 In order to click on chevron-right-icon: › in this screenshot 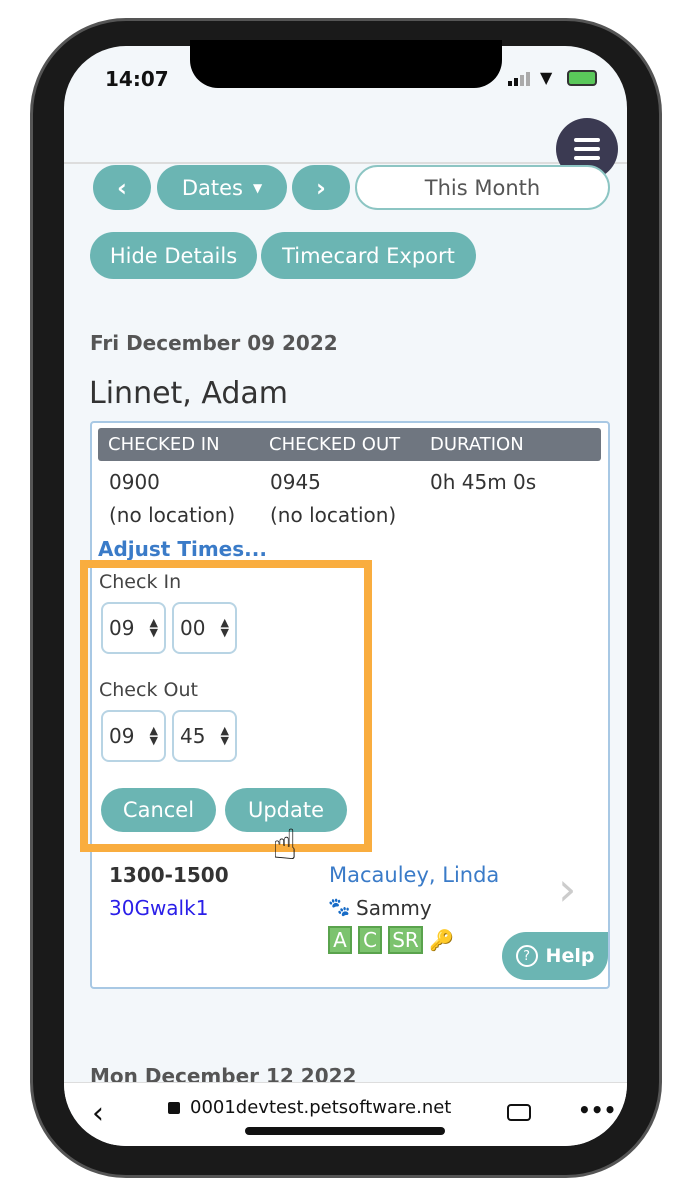, I will do `click(321, 187)`.